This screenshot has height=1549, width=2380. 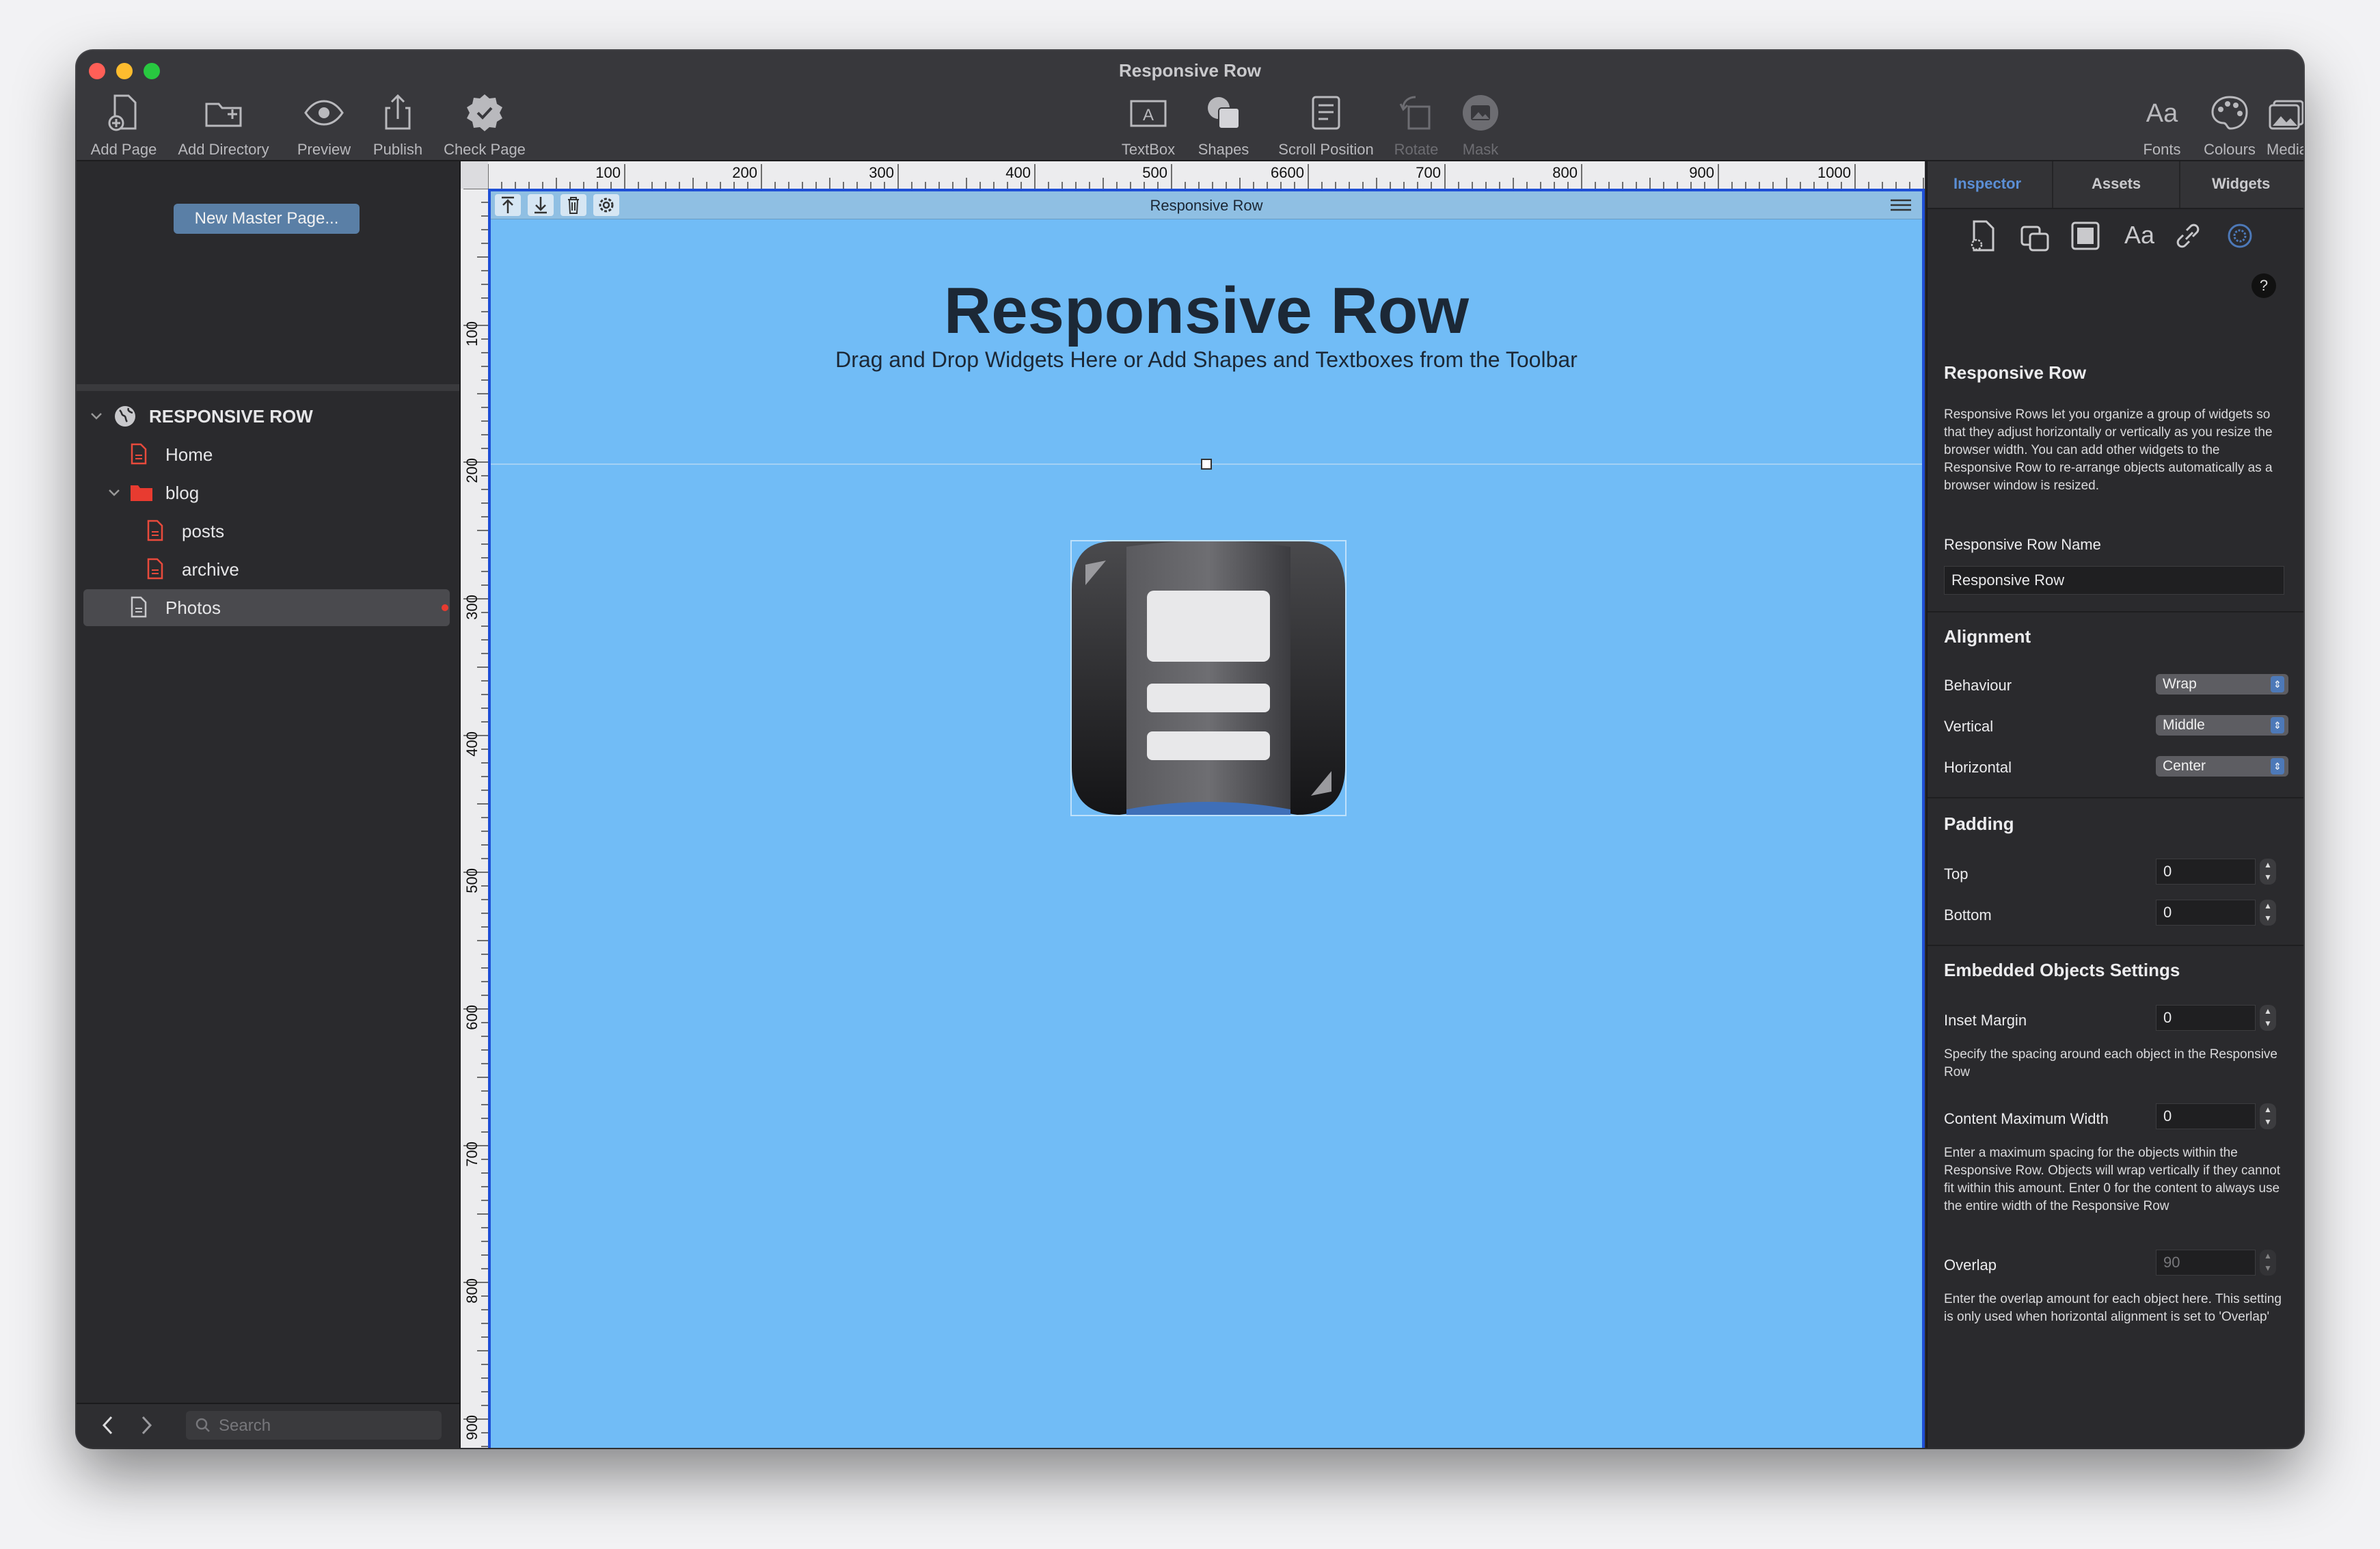 What do you see at coordinates (2026, 1118) in the screenshot?
I see `content-max-width-label: Content Maximum Width` at bounding box center [2026, 1118].